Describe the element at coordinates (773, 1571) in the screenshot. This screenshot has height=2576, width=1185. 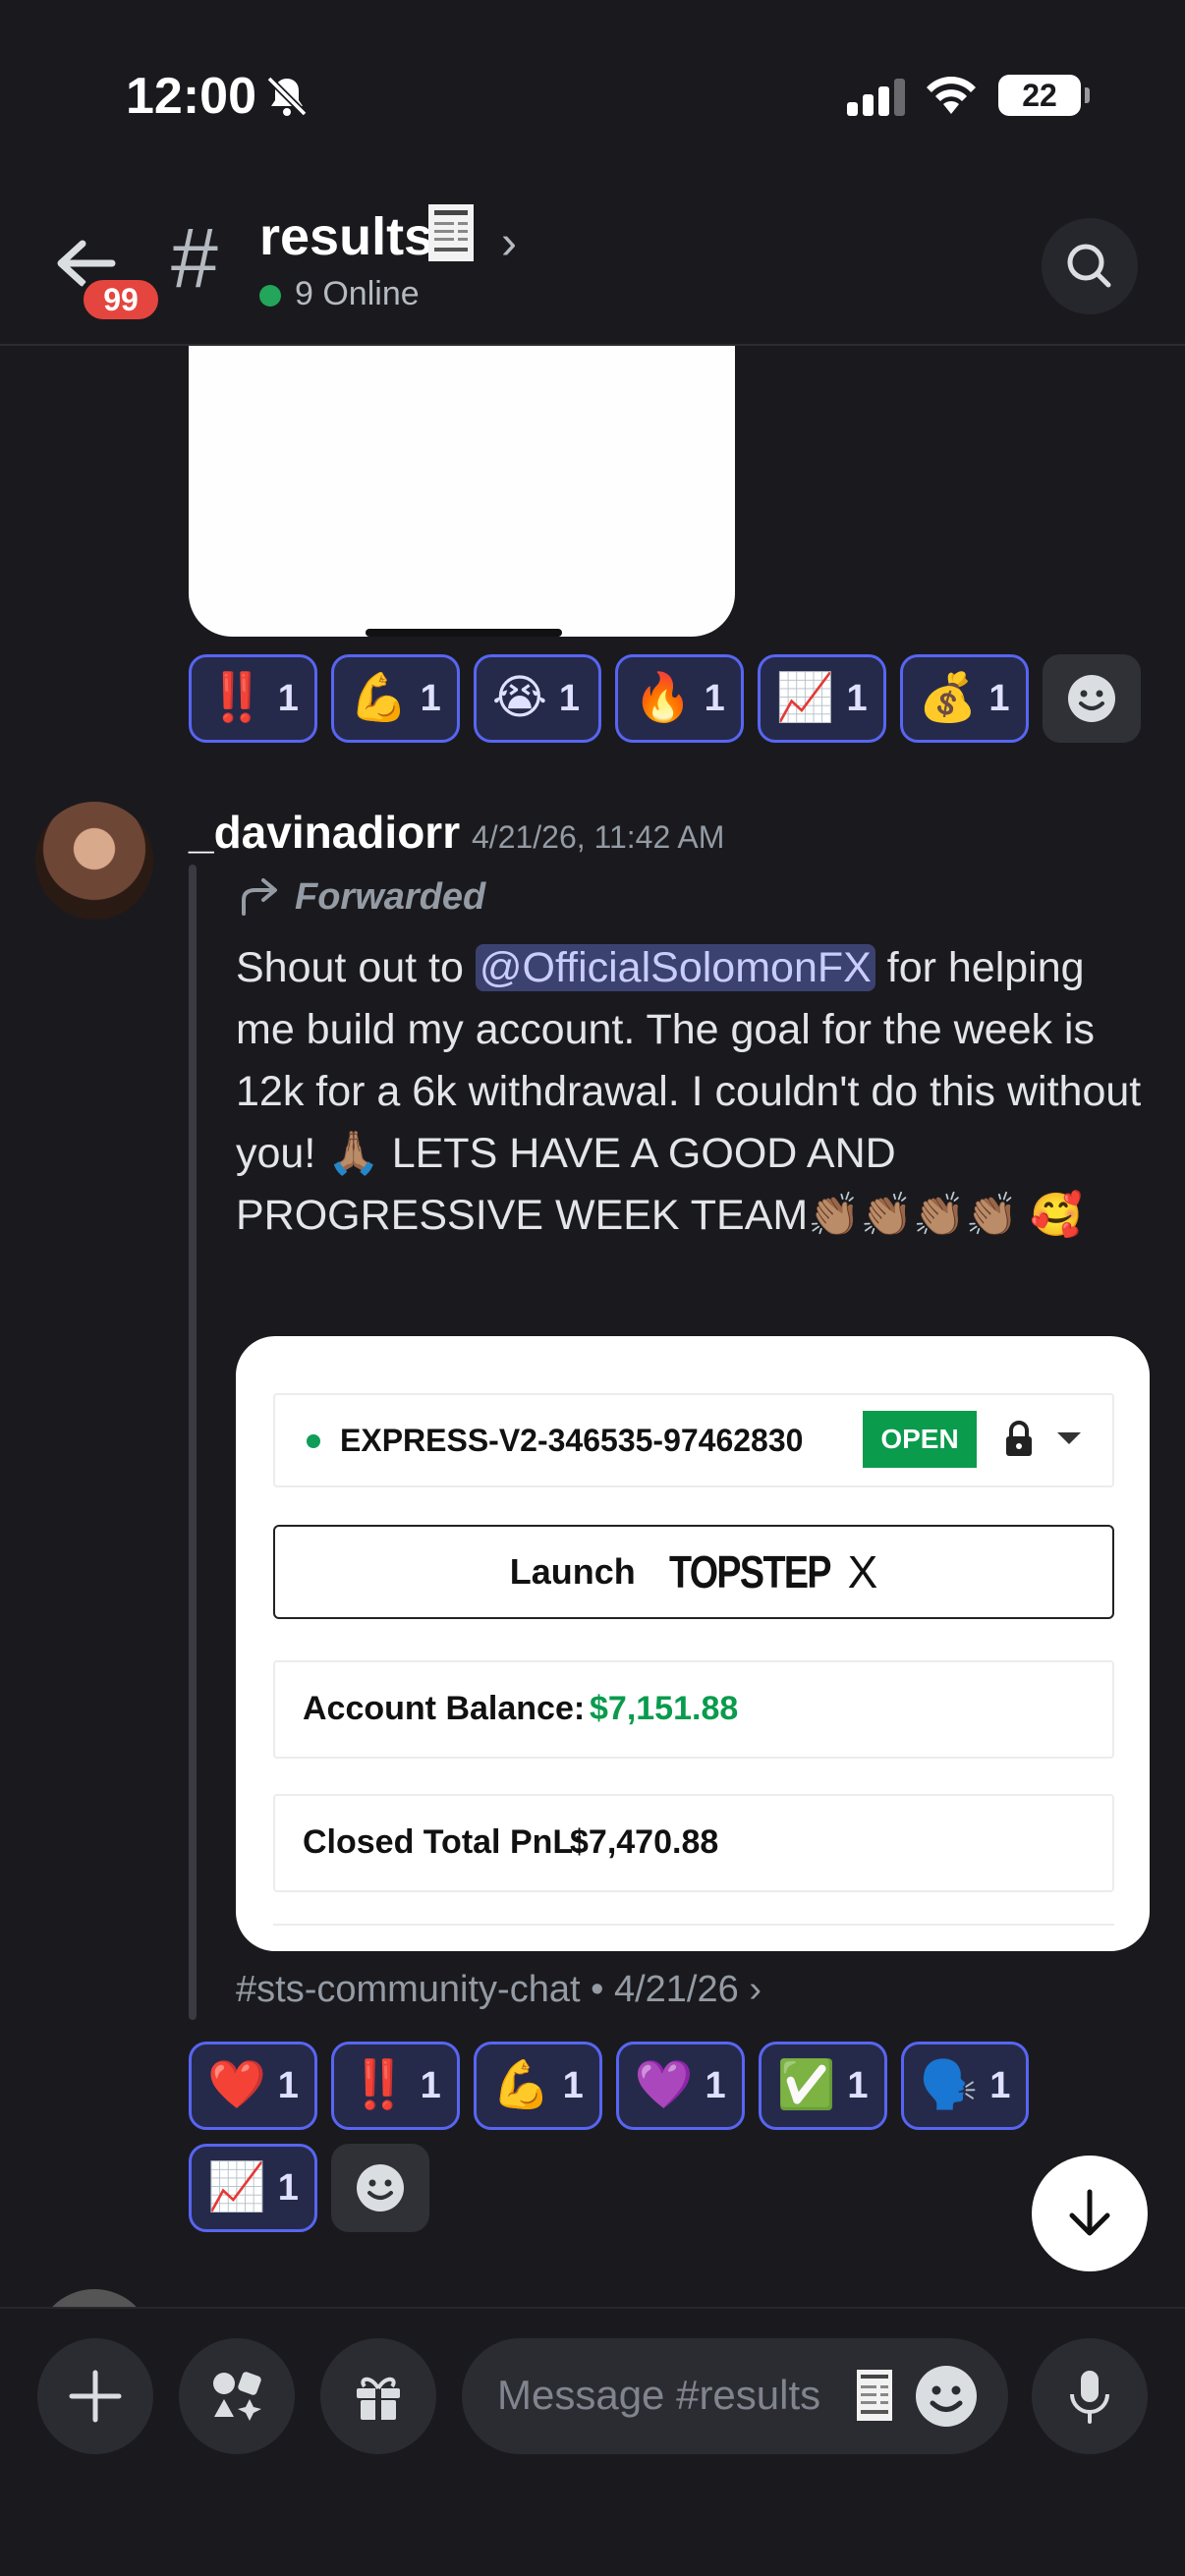
I see `brand-logo: TOPSTEP X` at that location.